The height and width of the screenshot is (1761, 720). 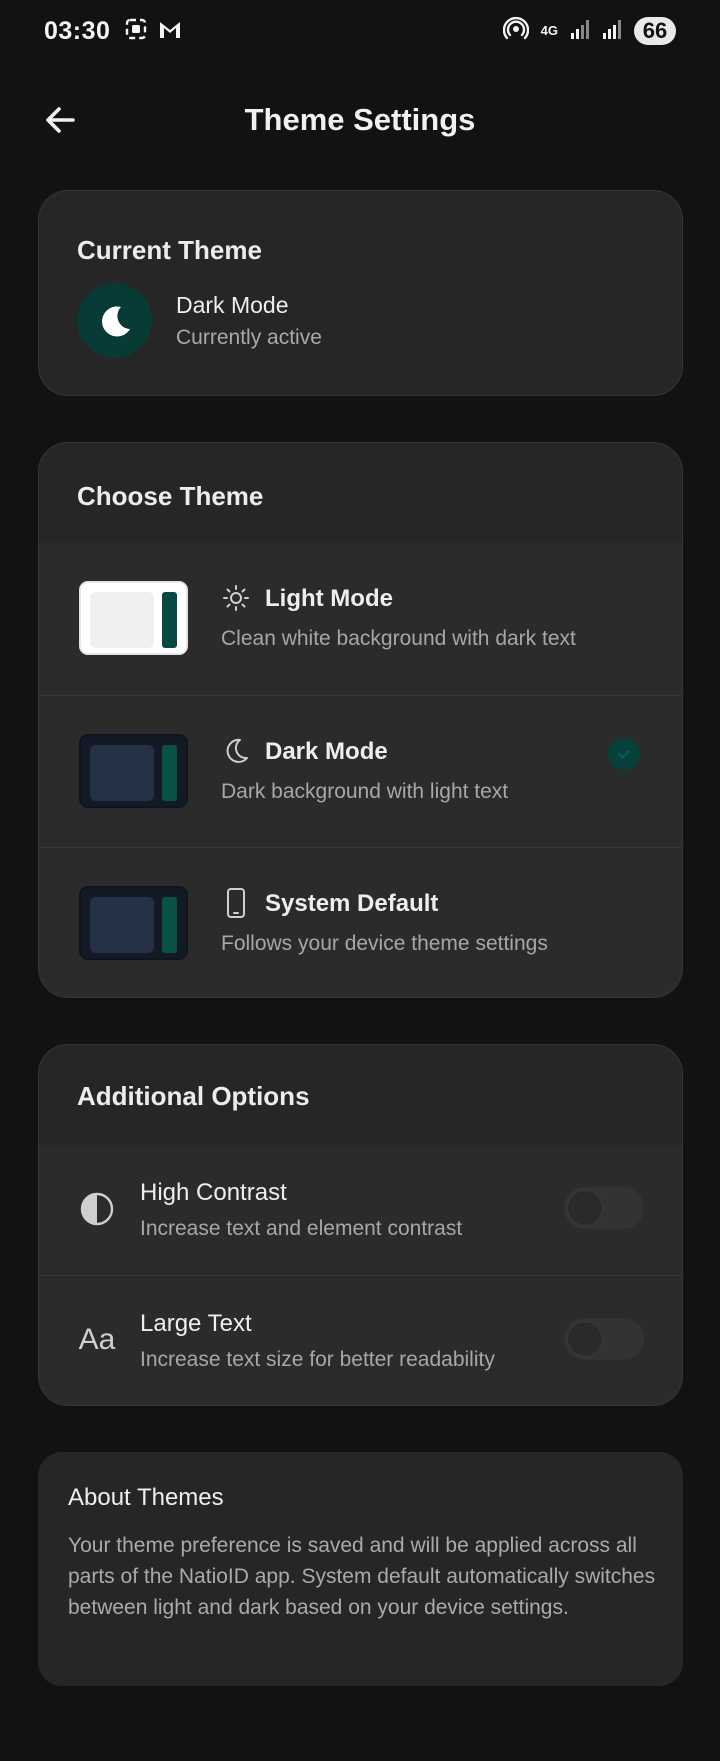 I want to click on light-theme-preview, so click(x=133, y=618).